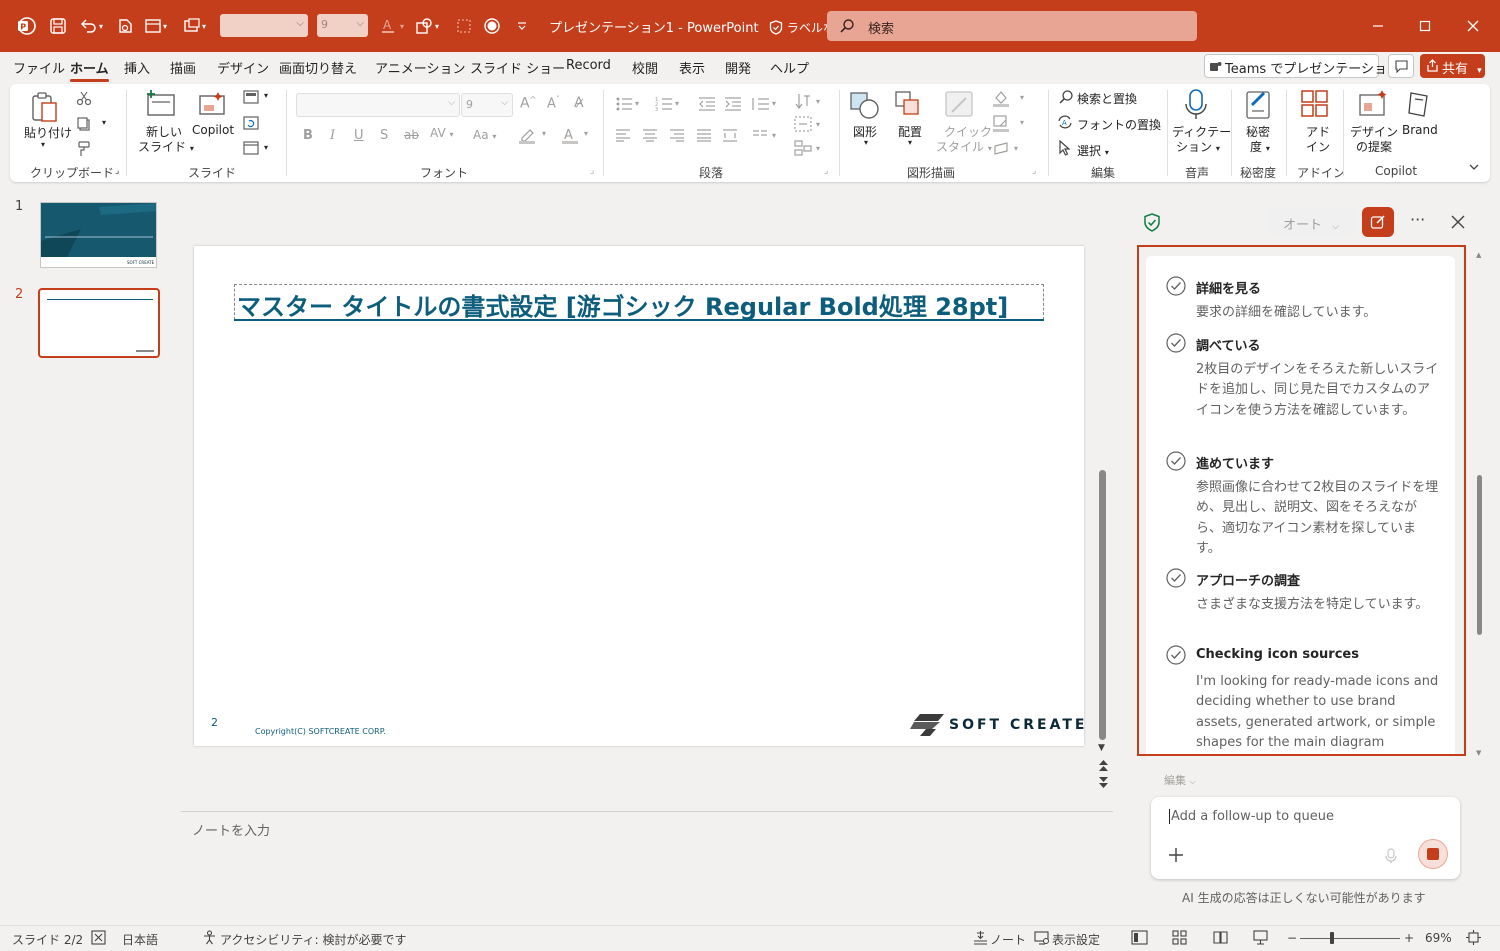  Describe the element at coordinates (1452, 66) in the screenshot. I see `share-button: 共有 ▾` at that location.